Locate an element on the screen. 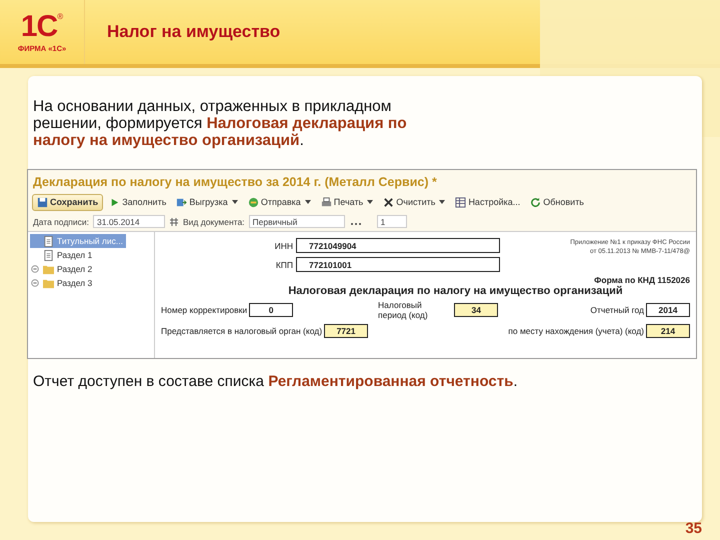 The image size is (720, 540). number-field: 1 is located at coordinates (391, 221).